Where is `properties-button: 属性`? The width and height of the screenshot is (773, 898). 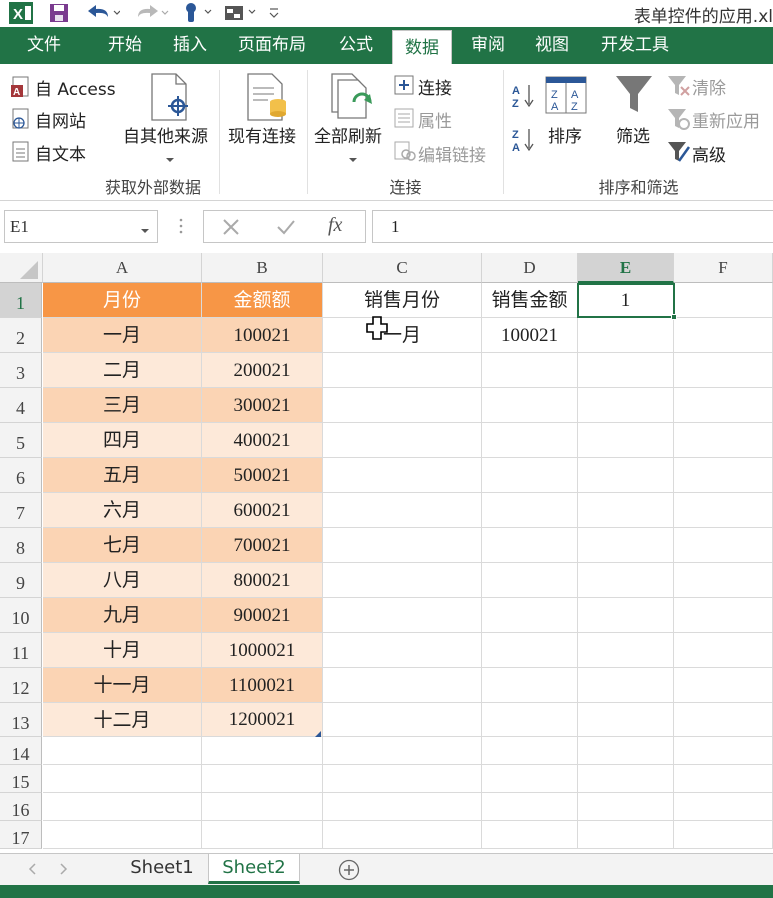 properties-button: 属性 is located at coordinates (435, 119).